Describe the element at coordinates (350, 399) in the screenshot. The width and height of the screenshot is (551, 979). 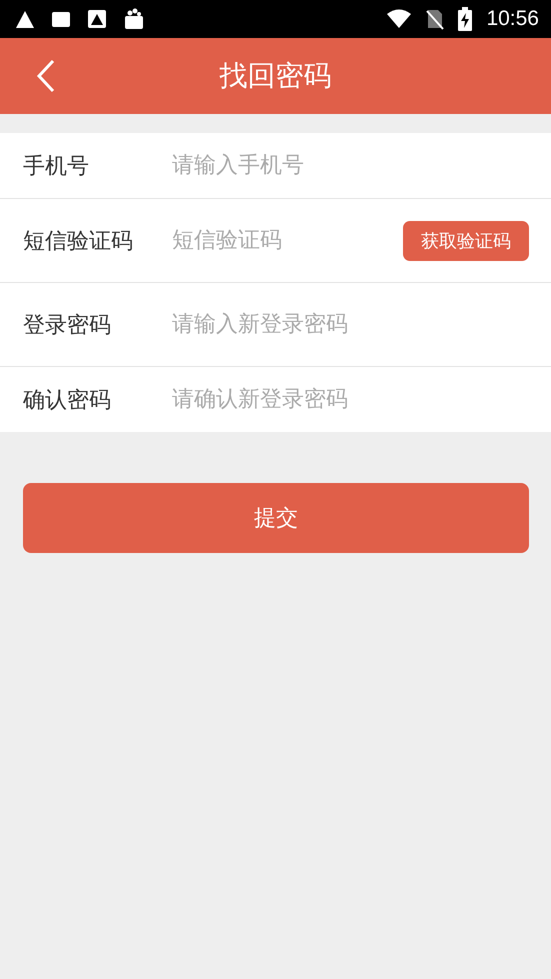
I see `input-field: 请确认新登录密码` at that location.